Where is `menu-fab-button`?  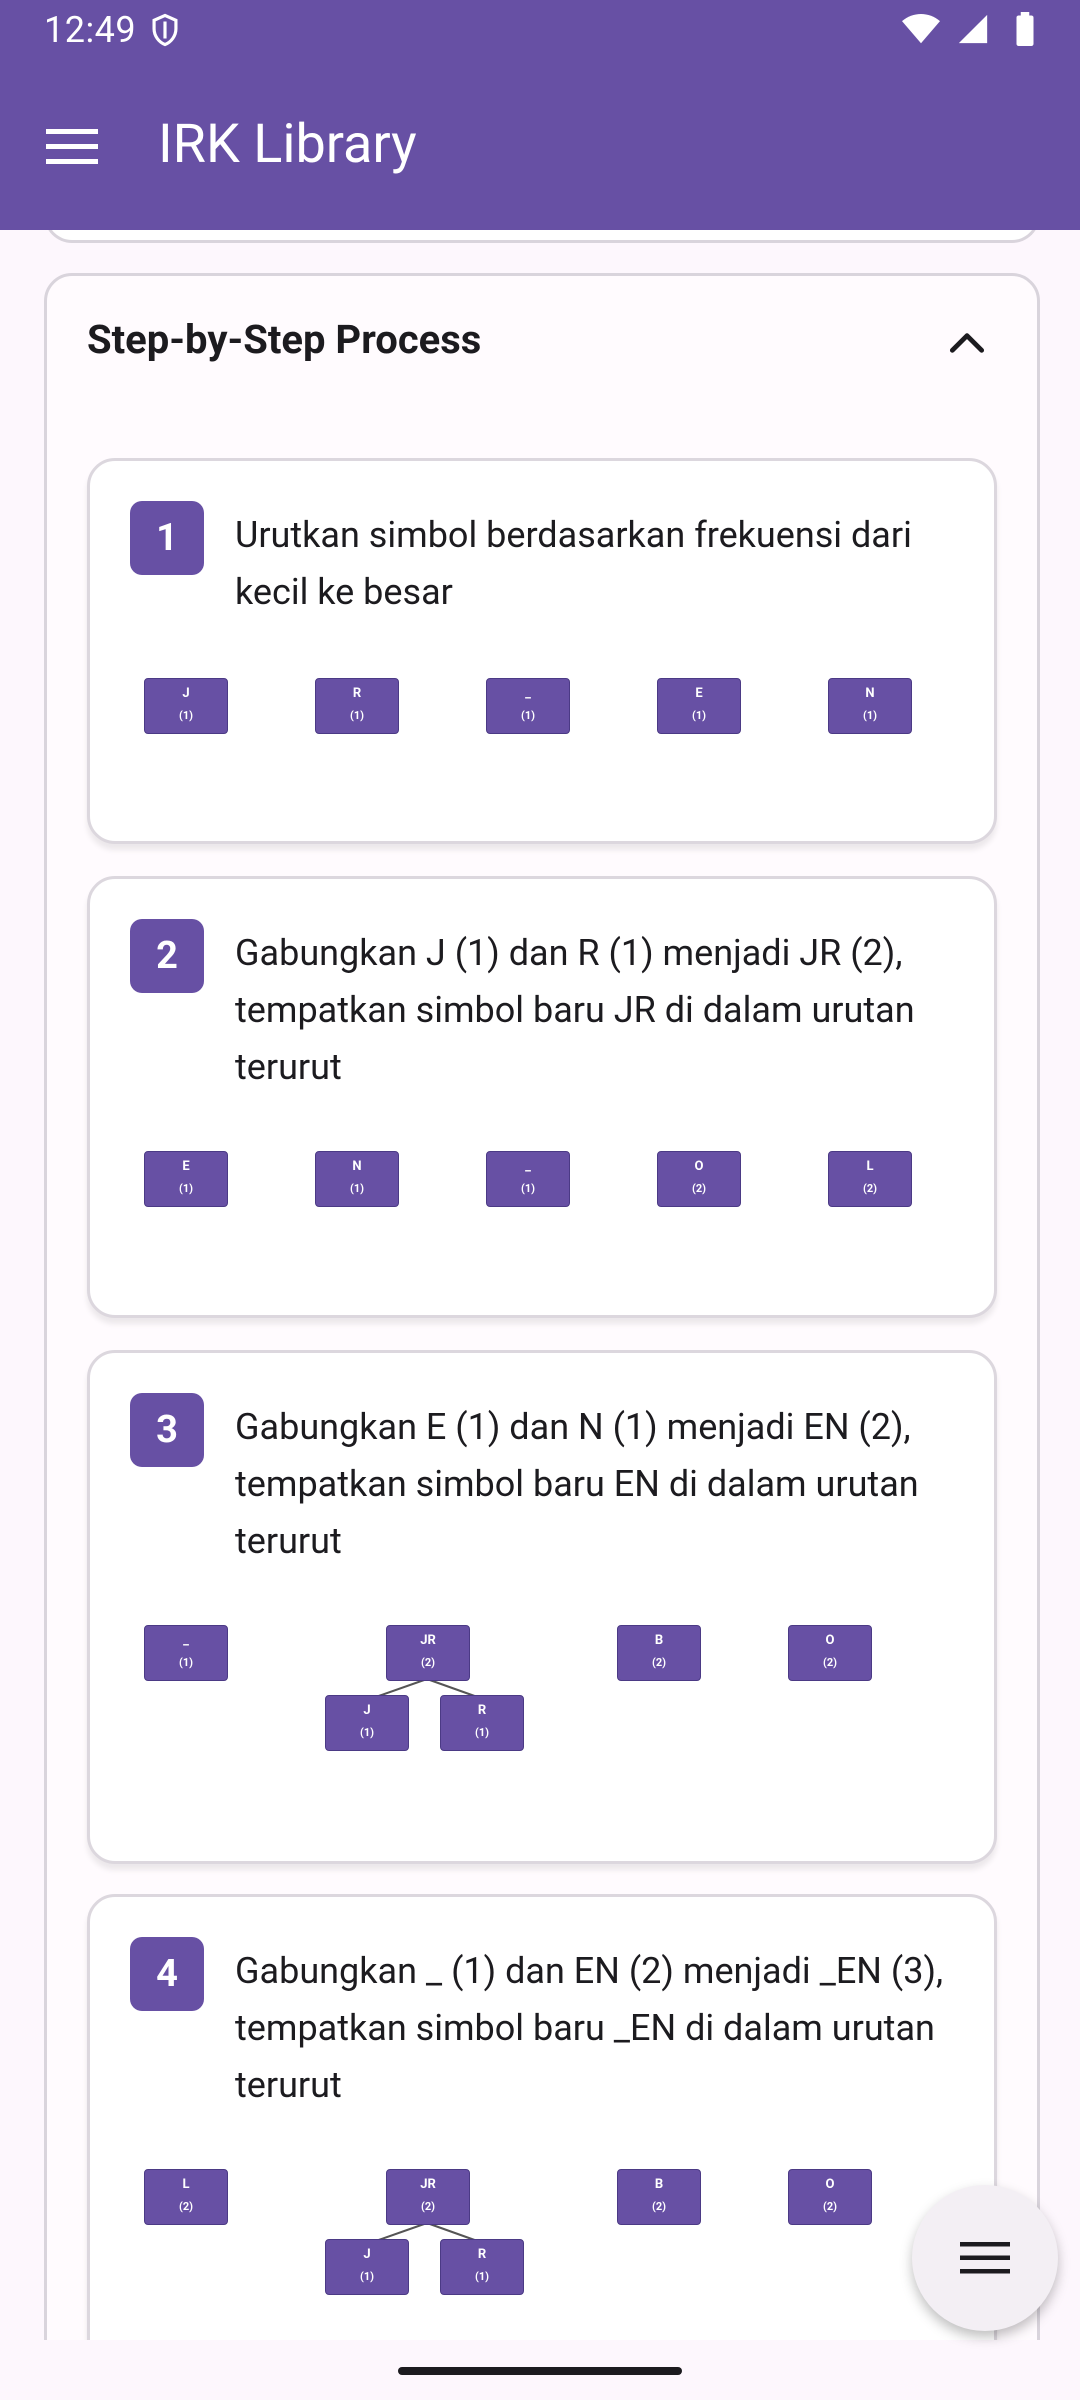 menu-fab-button is located at coordinates (985, 2258).